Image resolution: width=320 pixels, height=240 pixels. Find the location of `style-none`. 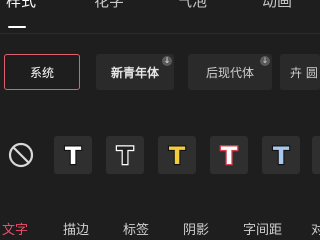

style-none is located at coordinates (21, 155).